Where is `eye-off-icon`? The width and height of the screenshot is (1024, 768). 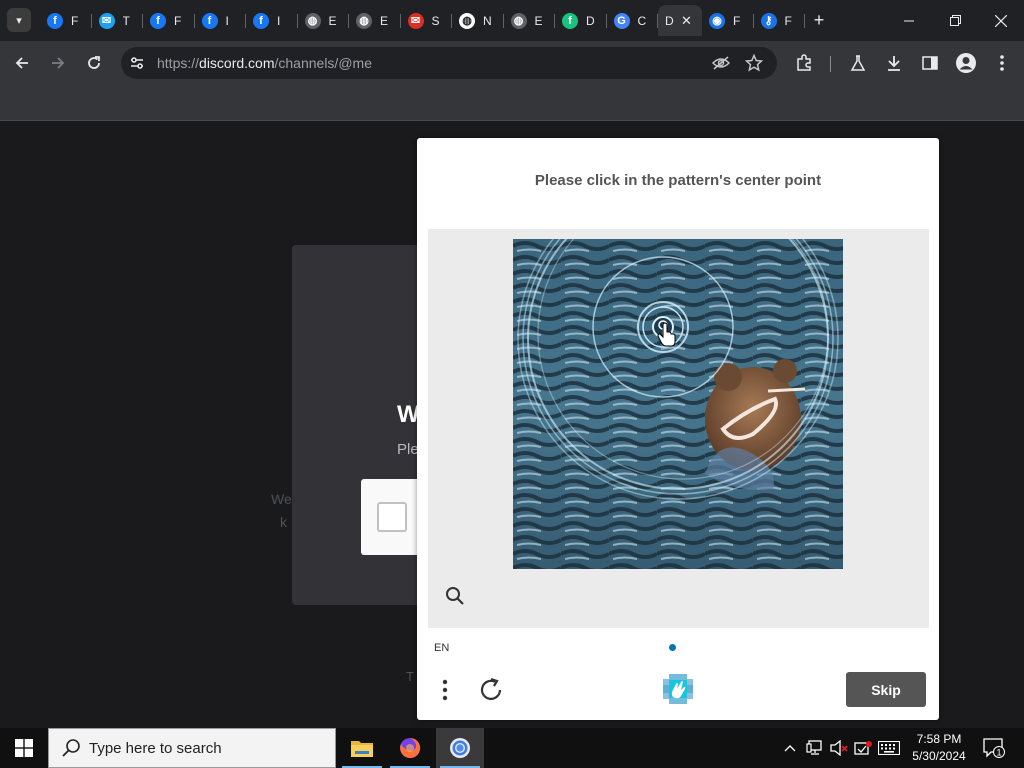 eye-off-icon is located at coordinates (721, 63).